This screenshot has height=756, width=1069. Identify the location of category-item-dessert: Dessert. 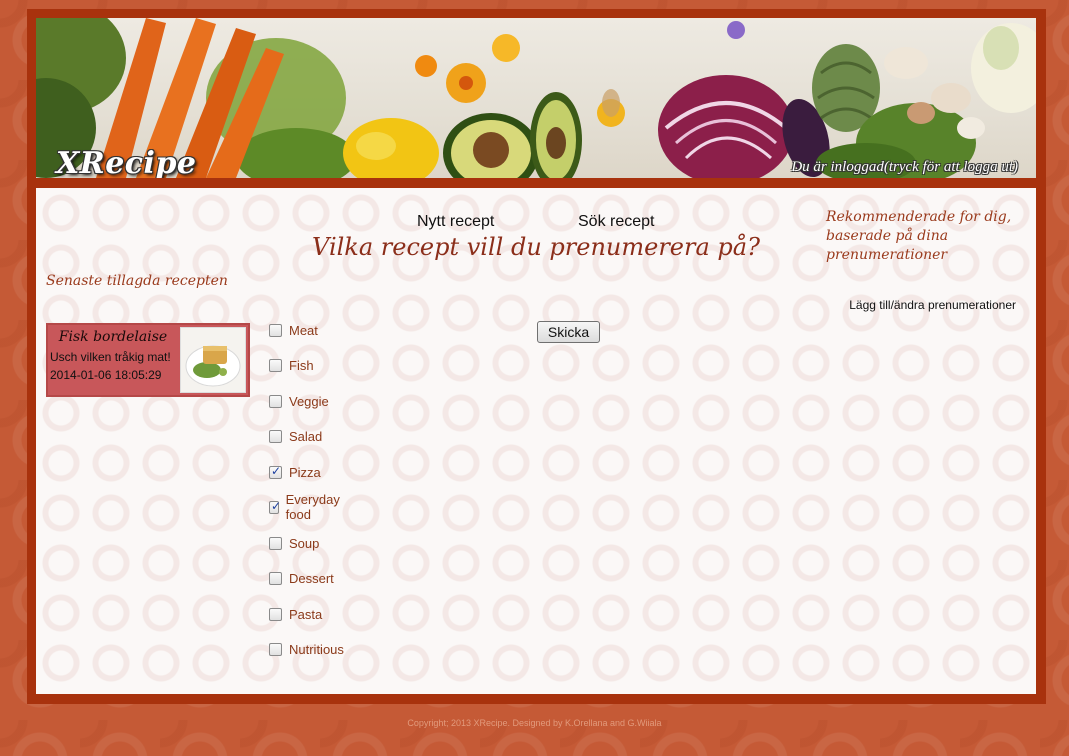
(301, 578).